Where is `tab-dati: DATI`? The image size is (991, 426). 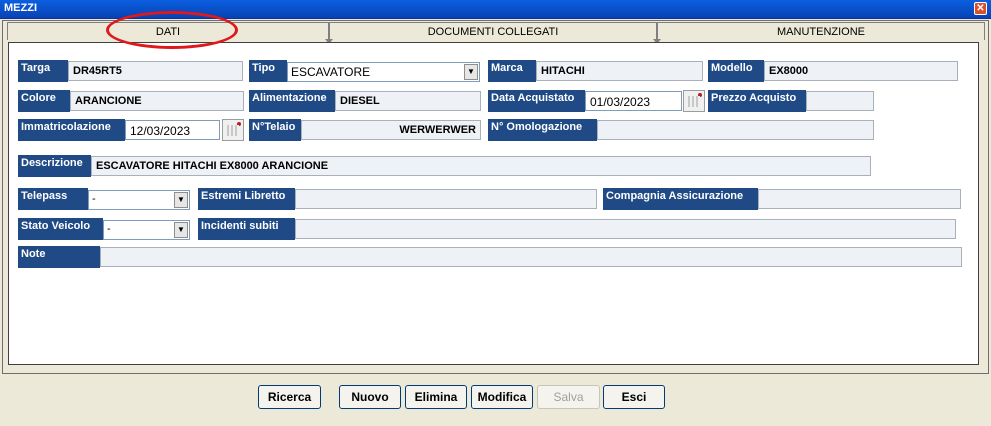
tab-dati: DATI is located at coordinates (168, 31).